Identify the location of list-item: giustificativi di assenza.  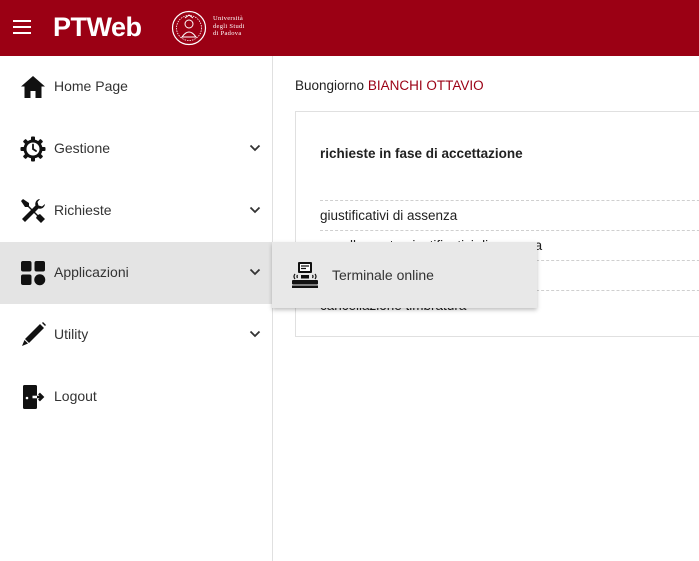
(509, 215).